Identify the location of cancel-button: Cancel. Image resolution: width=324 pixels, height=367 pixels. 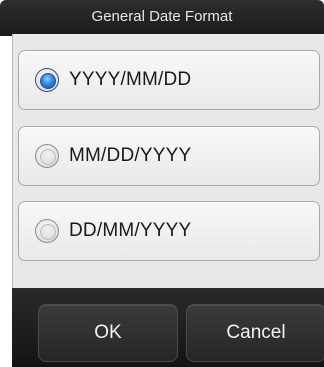
(255, 333).